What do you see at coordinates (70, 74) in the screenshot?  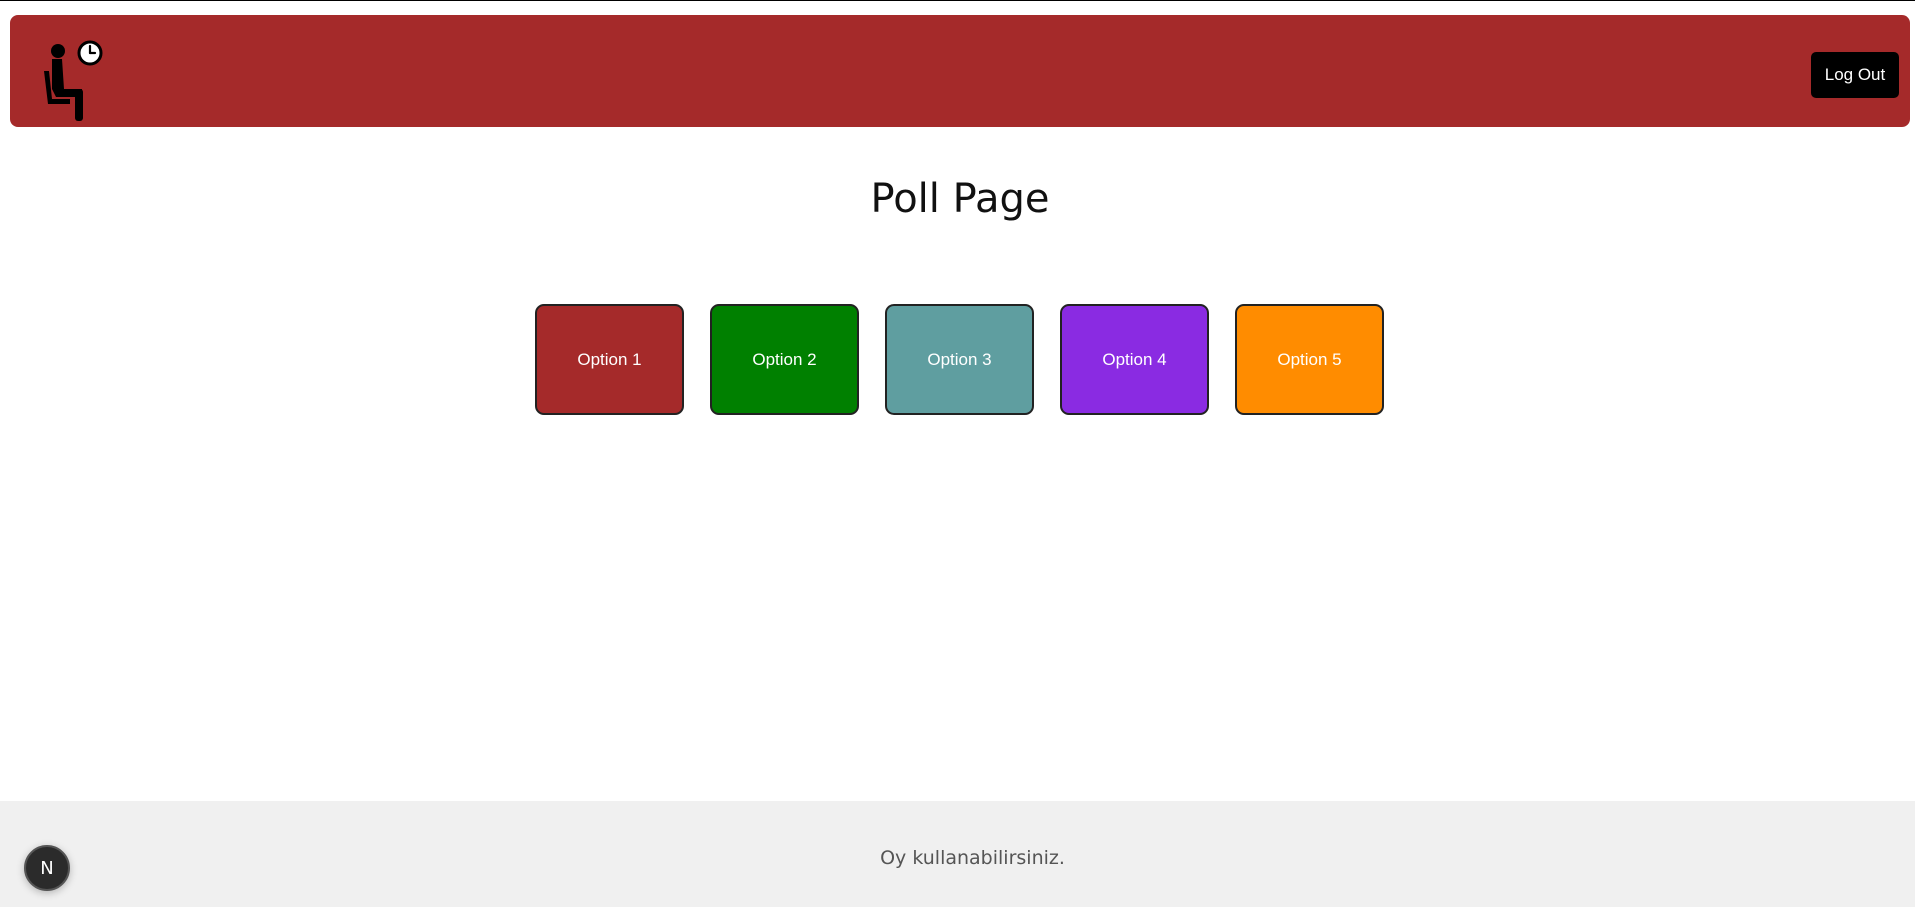 I see `waiting-person-with-clock-icon` at bounding box center [70, 74].